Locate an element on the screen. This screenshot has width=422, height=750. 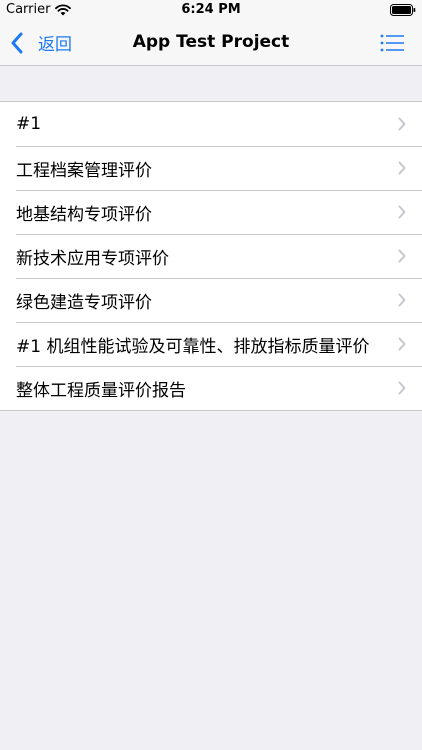
list-item-label: 新技术应用专项评价 is located at coordinates (92, 258).